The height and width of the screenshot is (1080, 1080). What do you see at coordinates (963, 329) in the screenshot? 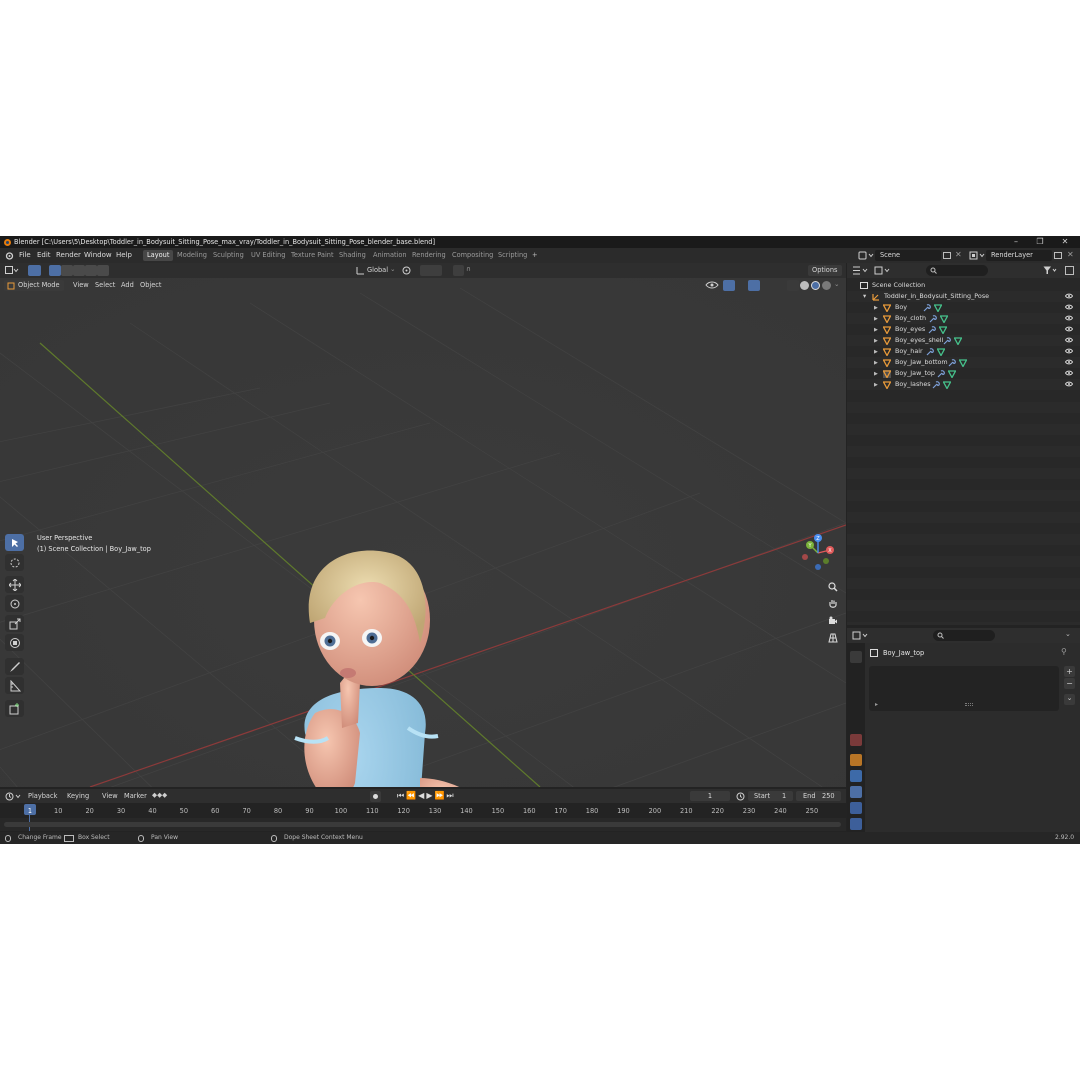
I see `outliner-row-object: ▶ Boy_eyes` at bounding box center [963, 329].